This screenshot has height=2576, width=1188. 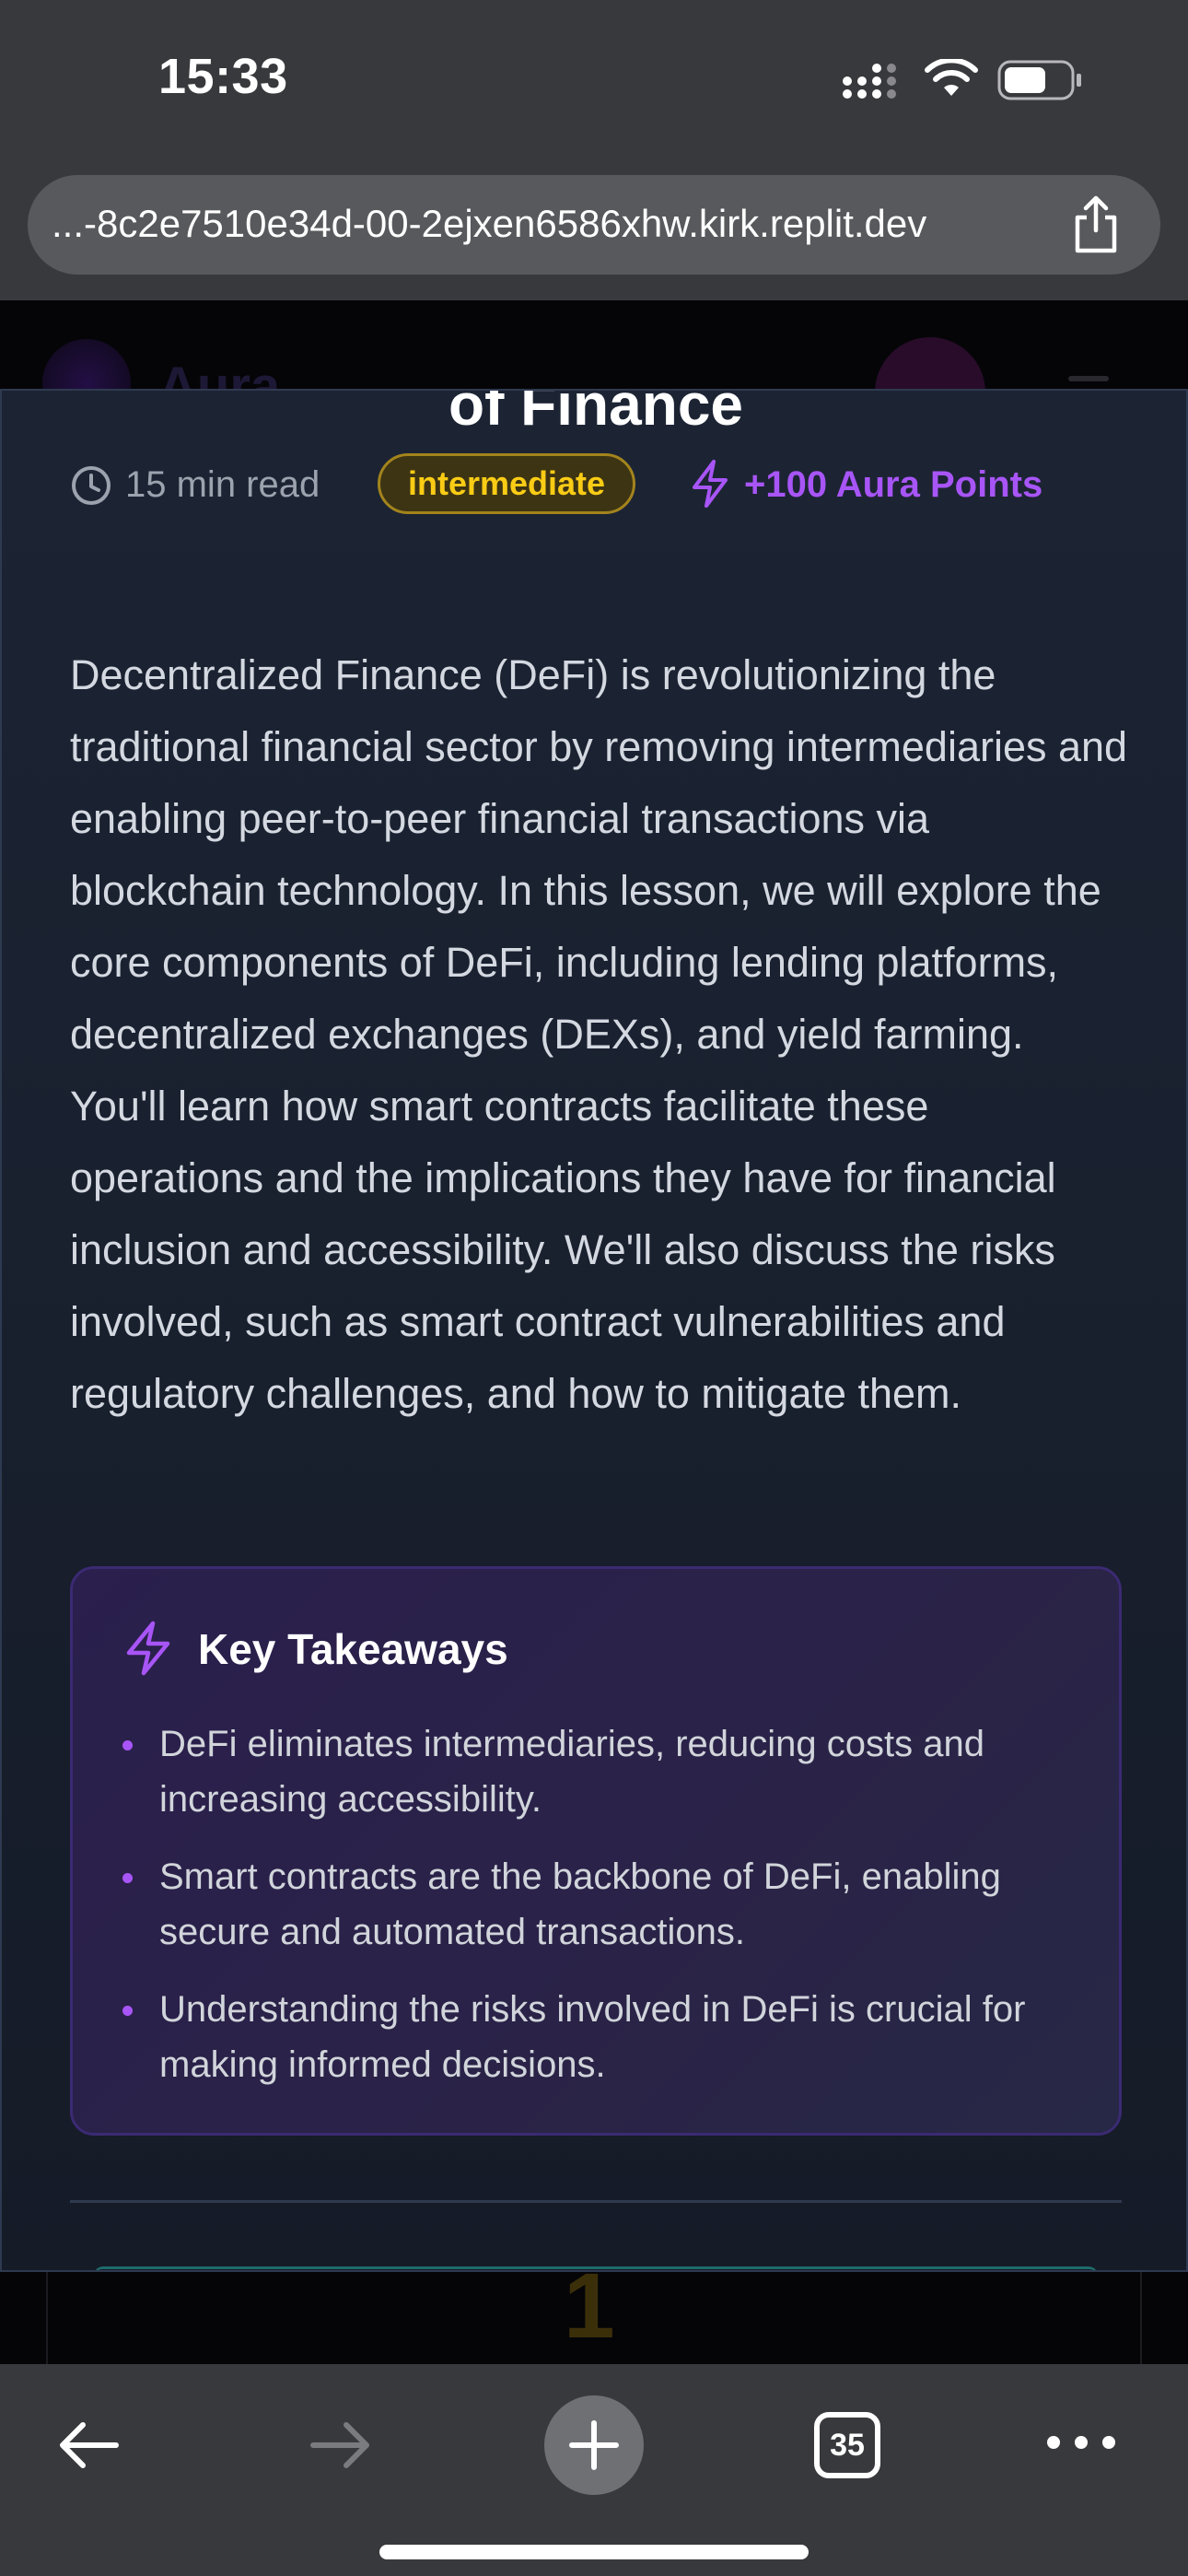 I want to click on browser-toolbar: 35, so click(x=594, y=2470).